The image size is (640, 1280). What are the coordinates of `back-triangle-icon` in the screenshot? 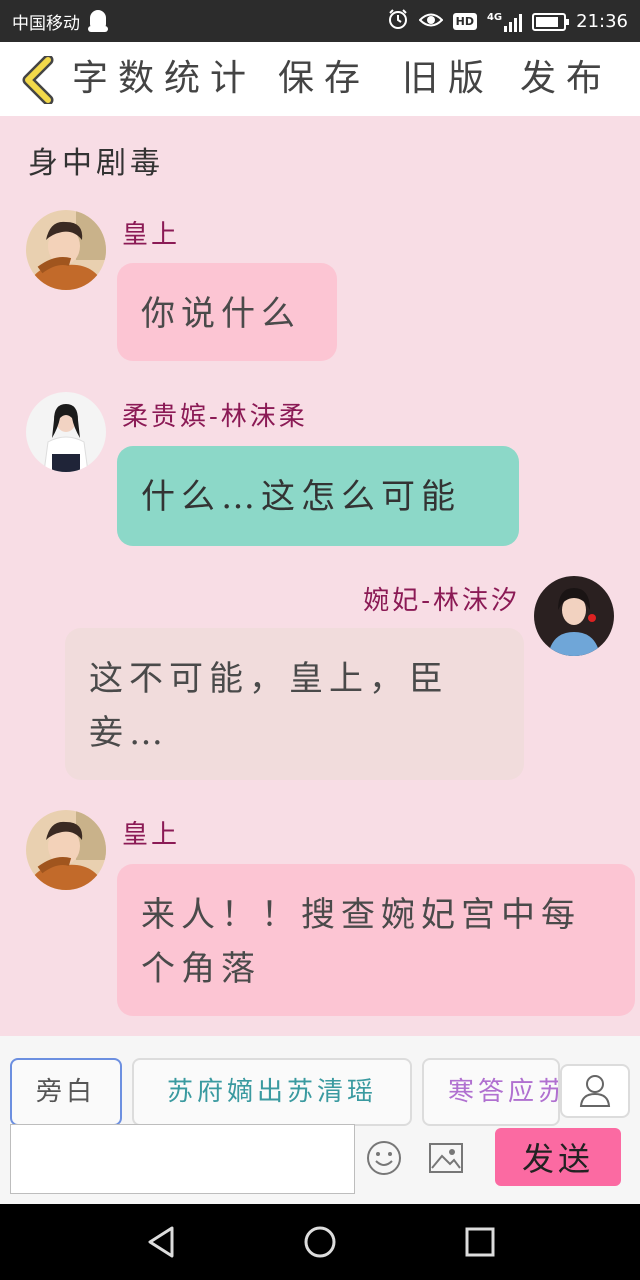 It's located at (161, 1242).